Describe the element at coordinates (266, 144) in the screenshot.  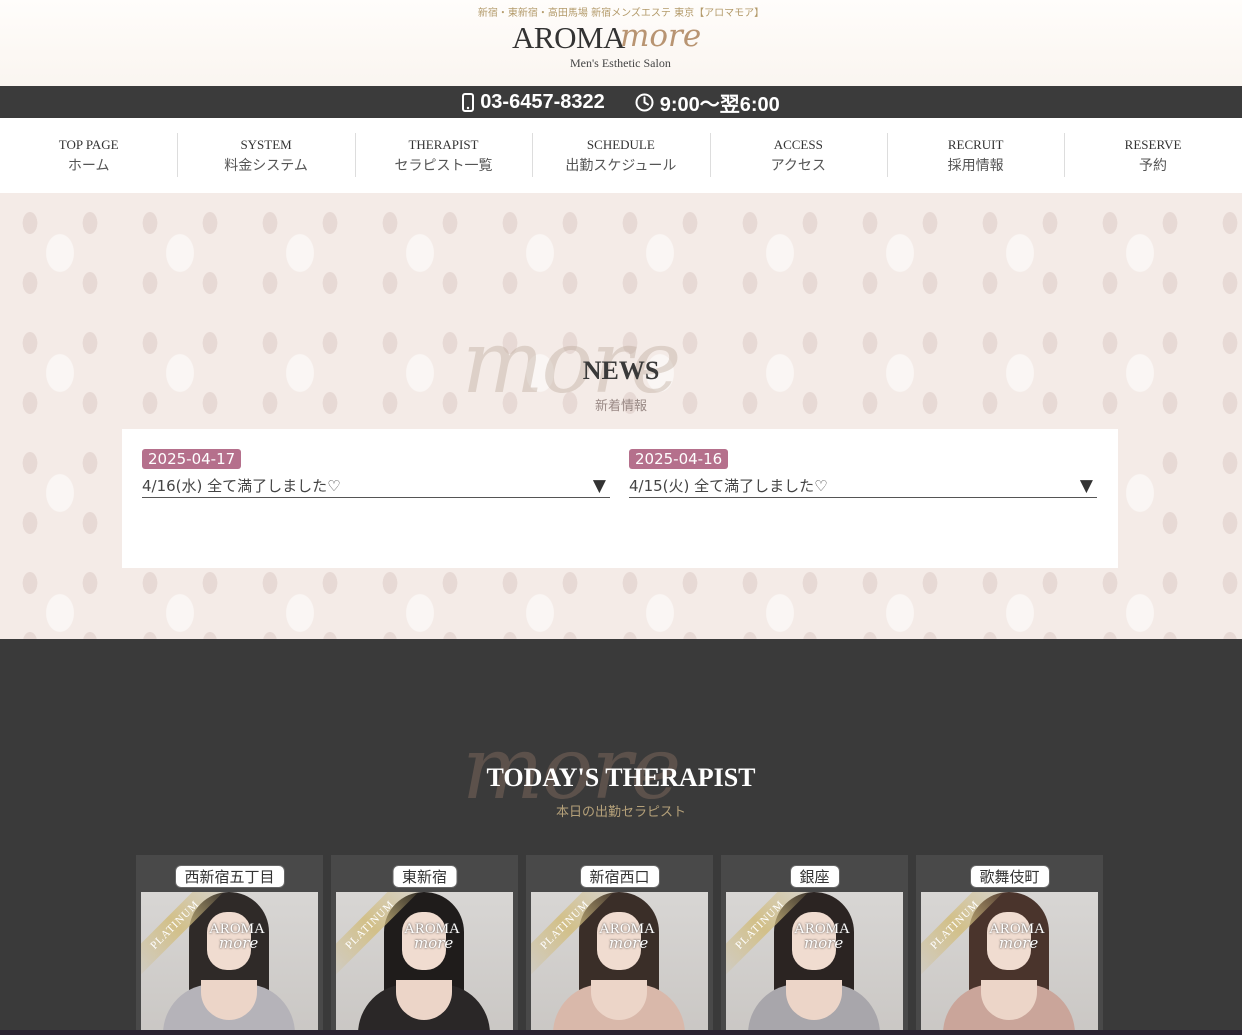
I see `nav-label-en: SYSTEM` at that location.